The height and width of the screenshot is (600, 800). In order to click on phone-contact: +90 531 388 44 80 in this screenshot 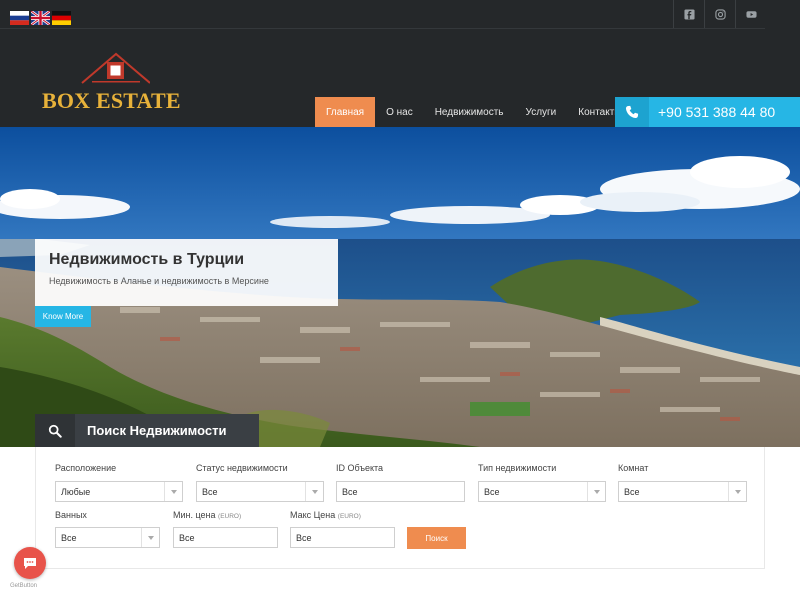, I will do `click(707, 112)`.